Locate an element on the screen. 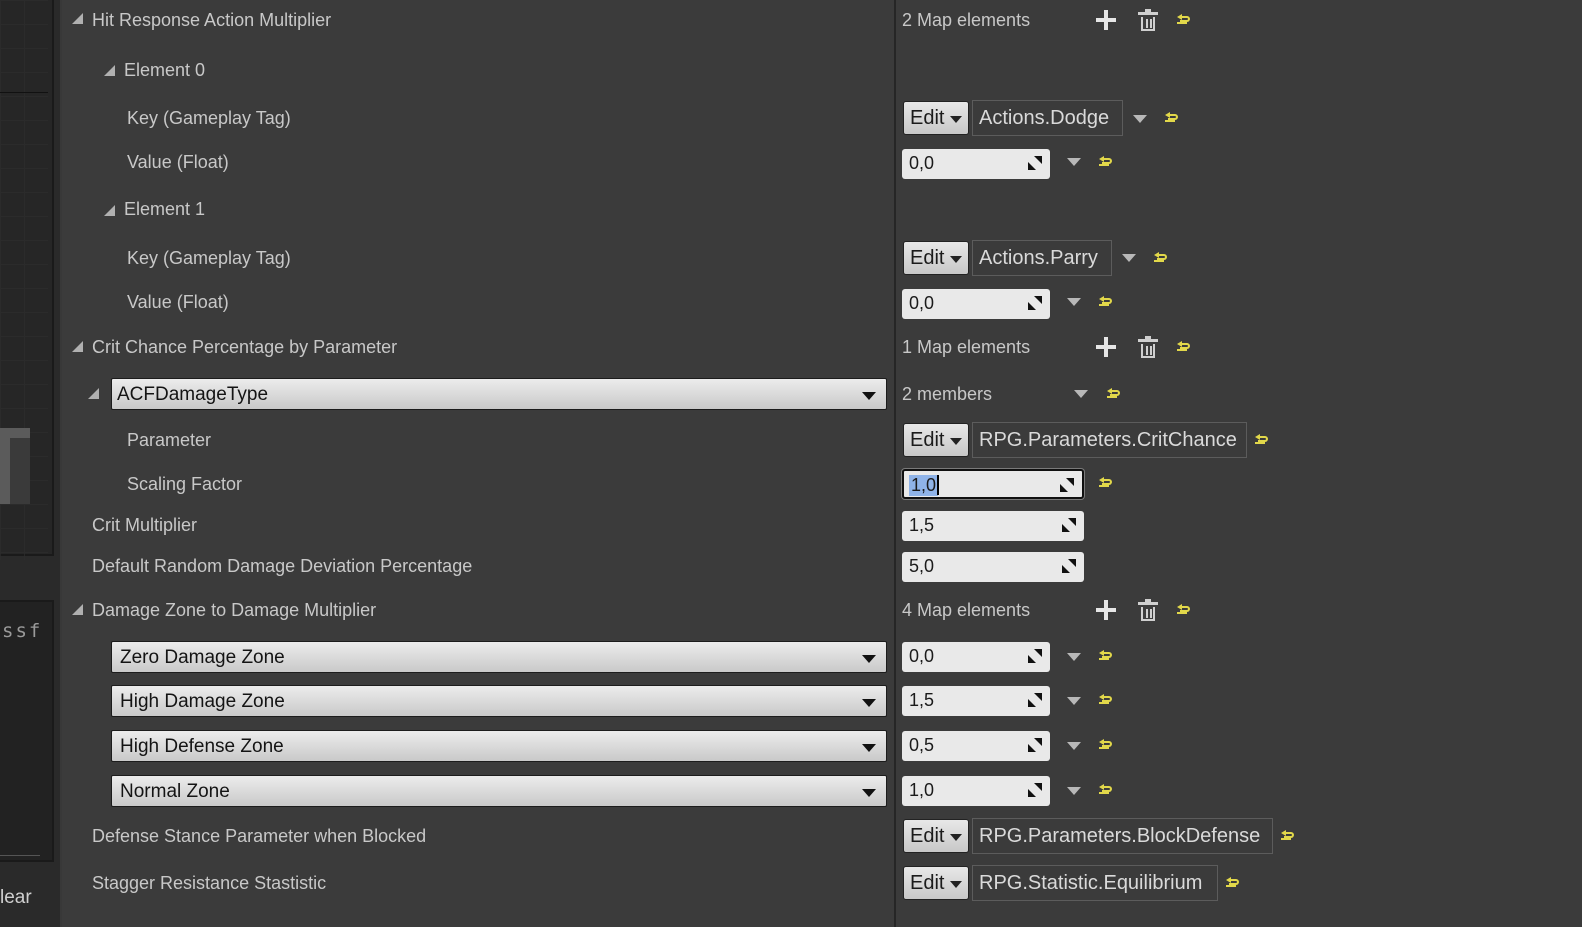 The height and width of the screenshot is (927, 1582). gameplay-tag-field: RPG.Statistic.Equilibrium is located at coordinates (1095, 883).